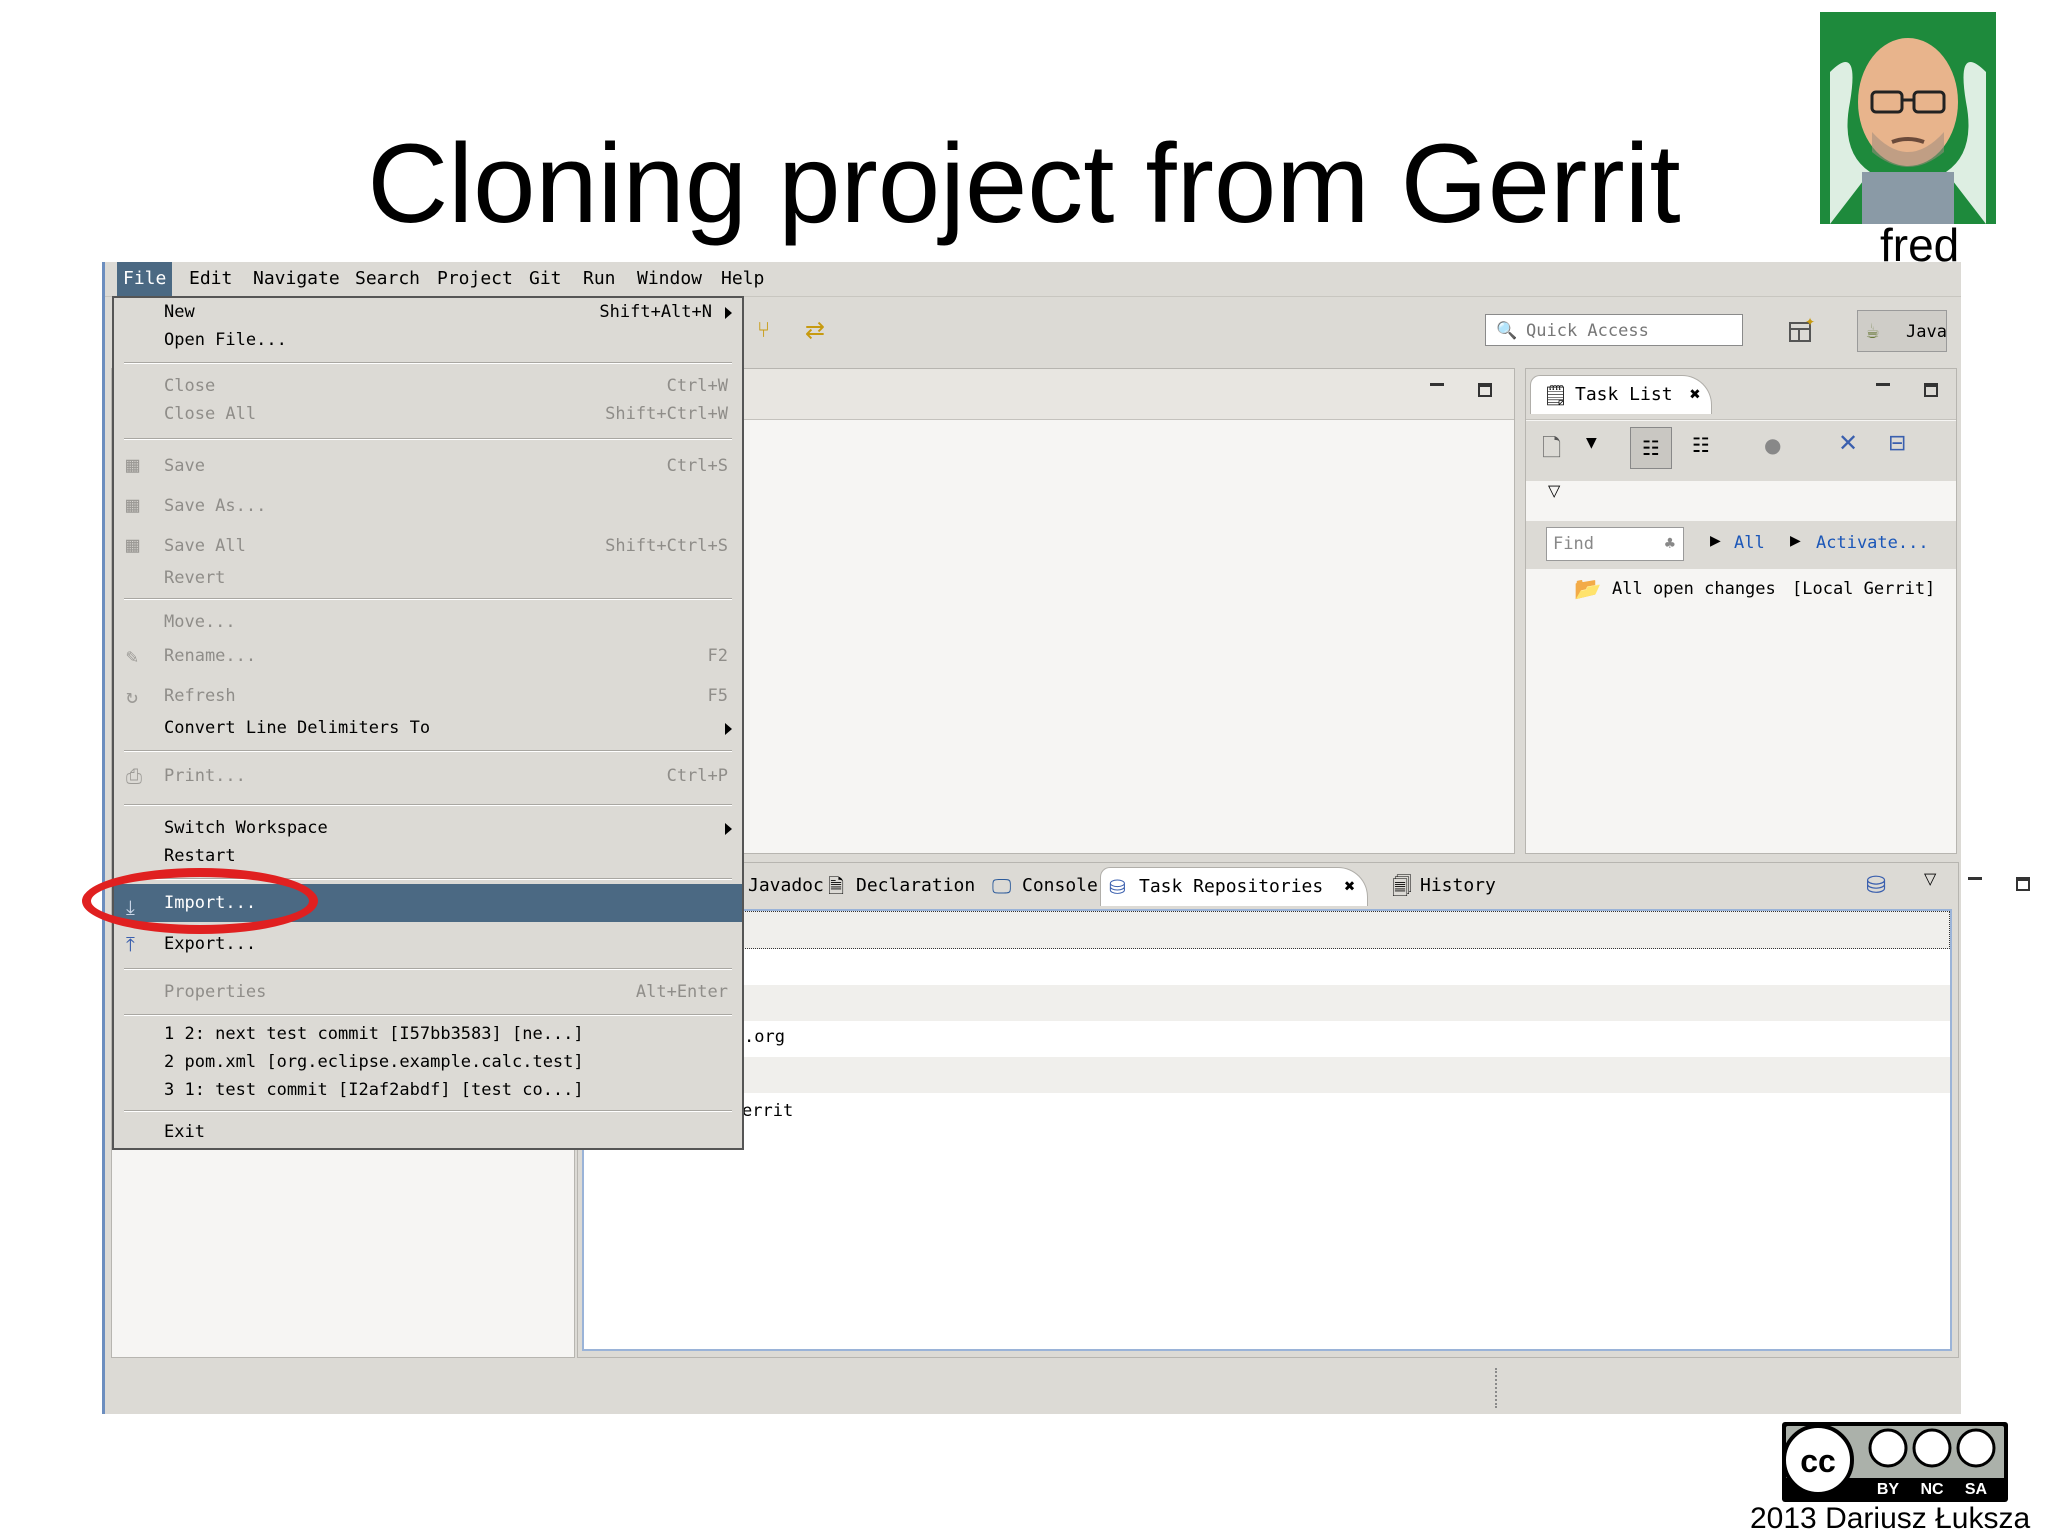 This screenshot has height=1536, width=2048. Describe the element at coordinates (190, 386) in the screenshot. I see `menu-item-label: Close` at that location.